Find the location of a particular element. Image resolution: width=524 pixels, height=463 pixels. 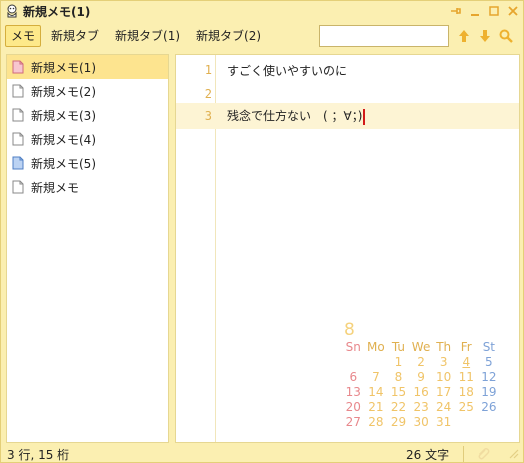

weekday-label: Tu is located at coordinates (398, 347).